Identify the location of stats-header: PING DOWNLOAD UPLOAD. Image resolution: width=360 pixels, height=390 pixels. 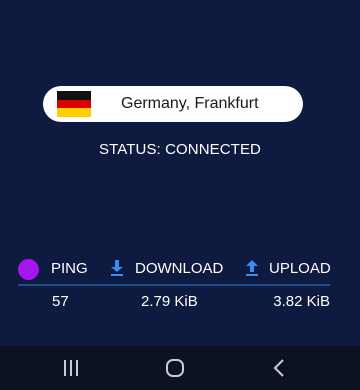
(174, 269).